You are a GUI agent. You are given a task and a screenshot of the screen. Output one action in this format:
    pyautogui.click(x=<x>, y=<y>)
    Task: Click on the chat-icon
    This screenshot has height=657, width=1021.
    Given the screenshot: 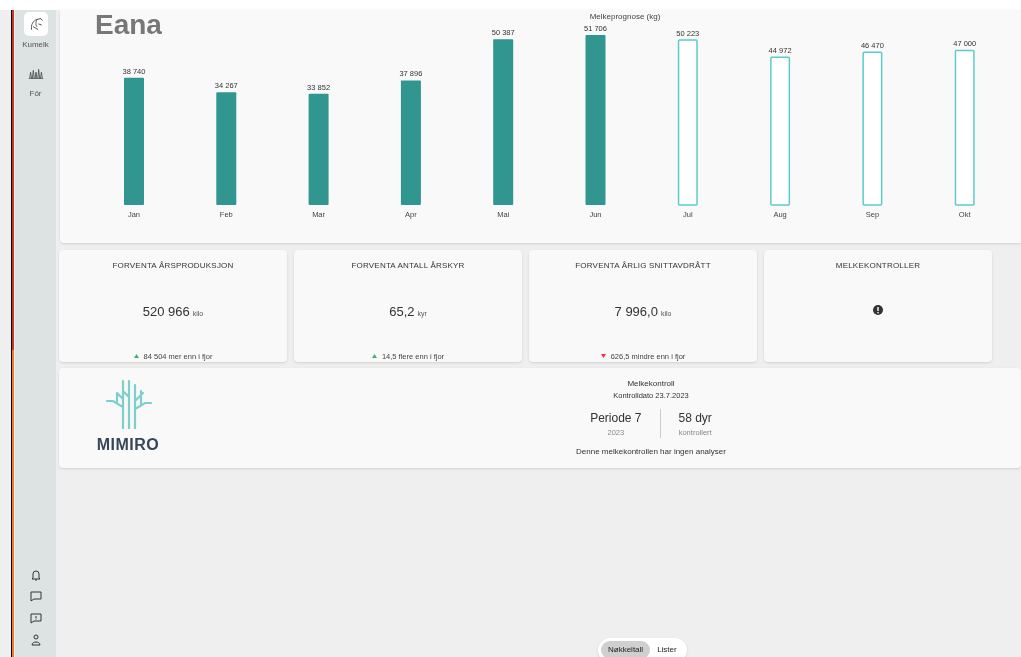 What is the action you would take?
    pyautogui.click(x=35, y=596)
    